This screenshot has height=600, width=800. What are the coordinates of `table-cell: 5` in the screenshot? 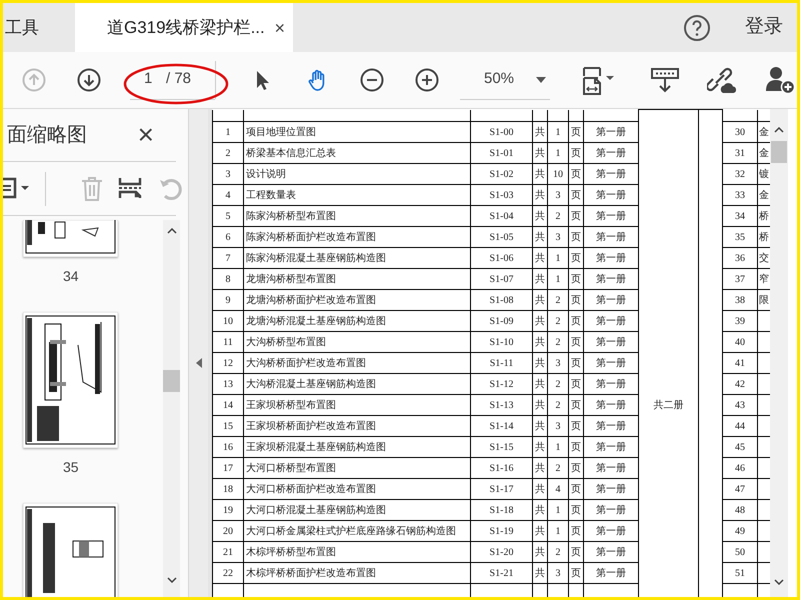 It's located at (228, 216).